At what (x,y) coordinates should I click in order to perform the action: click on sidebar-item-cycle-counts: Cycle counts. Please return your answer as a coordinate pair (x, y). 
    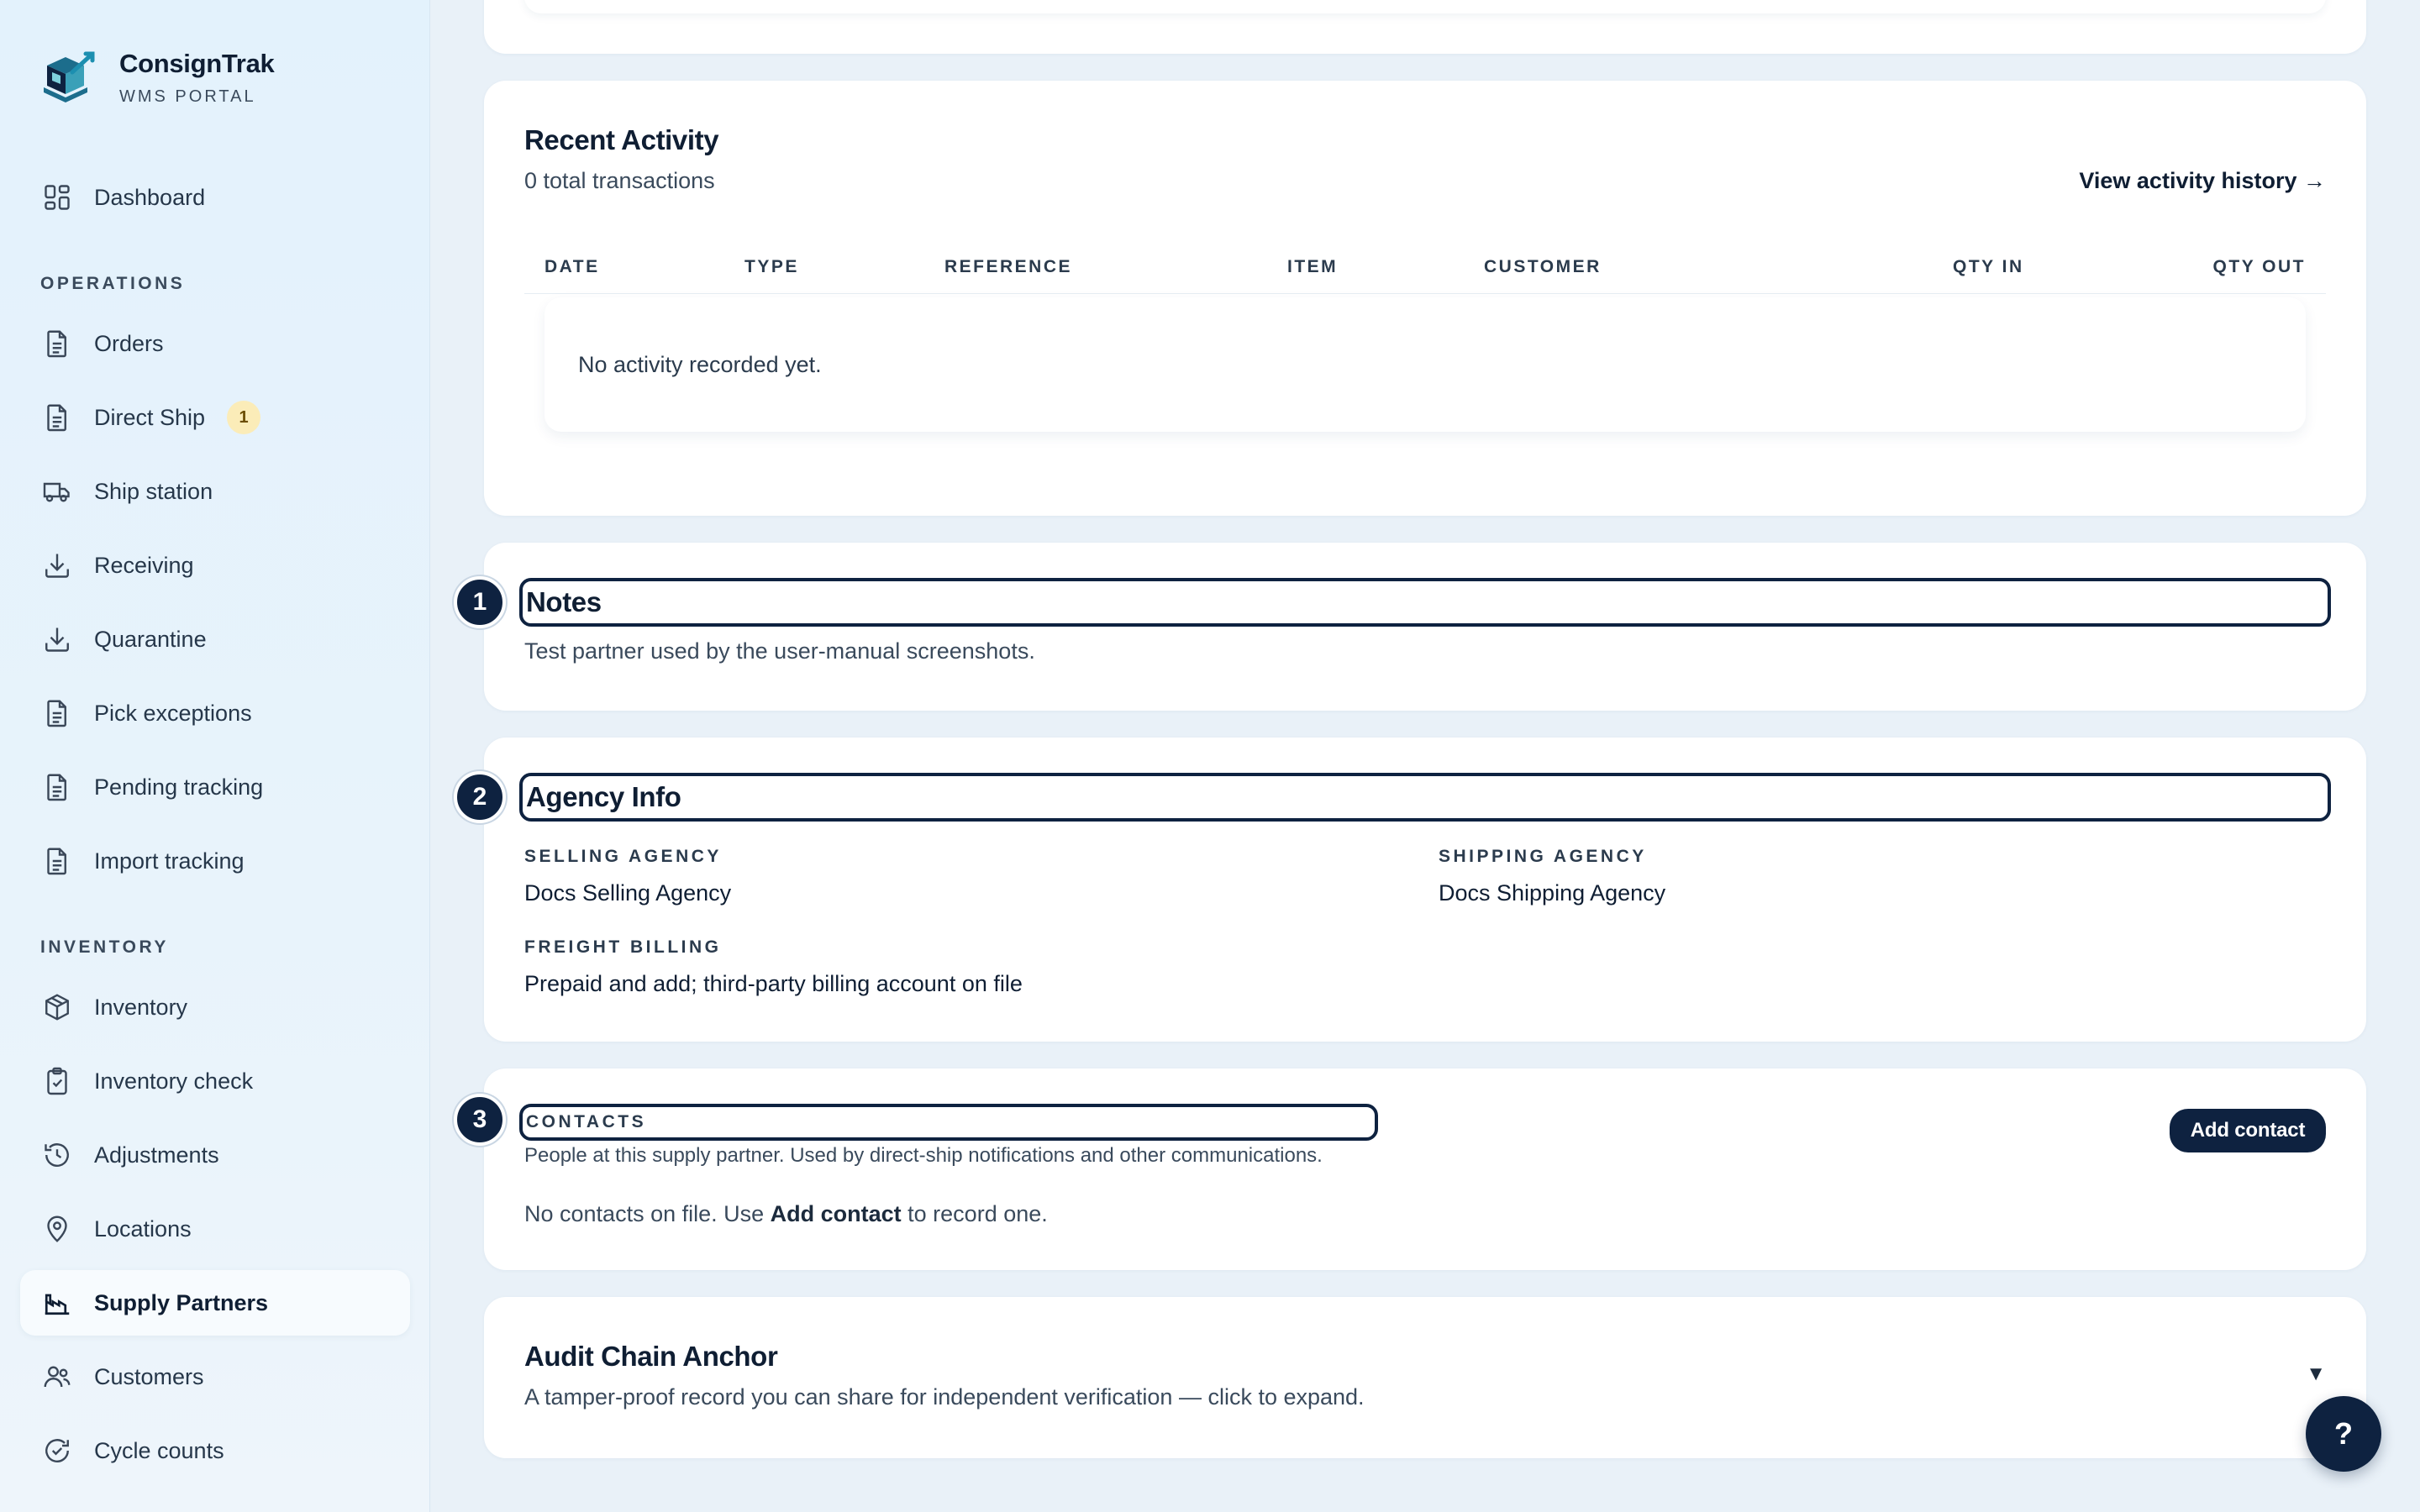
    Looking at the image, I should click on (215, 1450).